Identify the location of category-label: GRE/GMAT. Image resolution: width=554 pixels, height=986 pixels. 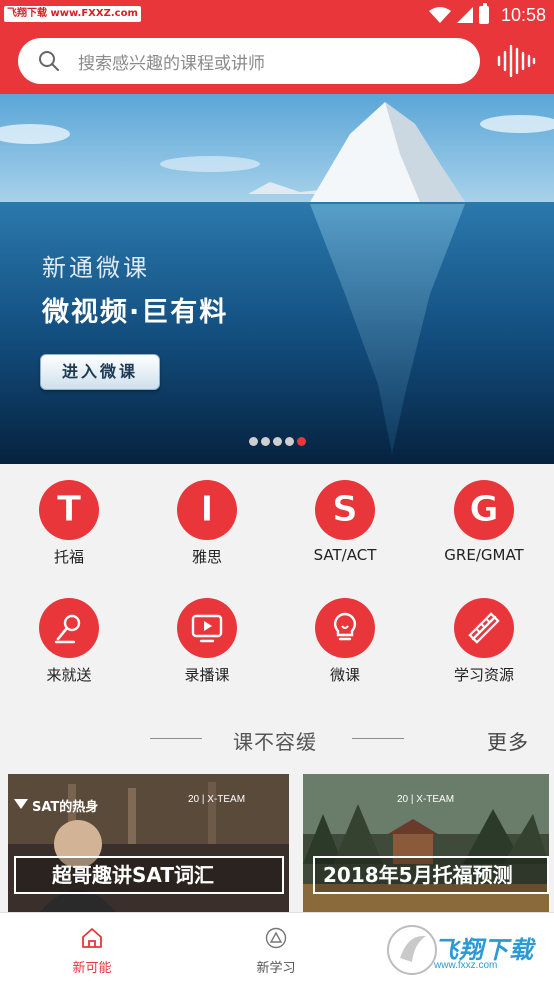
(484, 555).